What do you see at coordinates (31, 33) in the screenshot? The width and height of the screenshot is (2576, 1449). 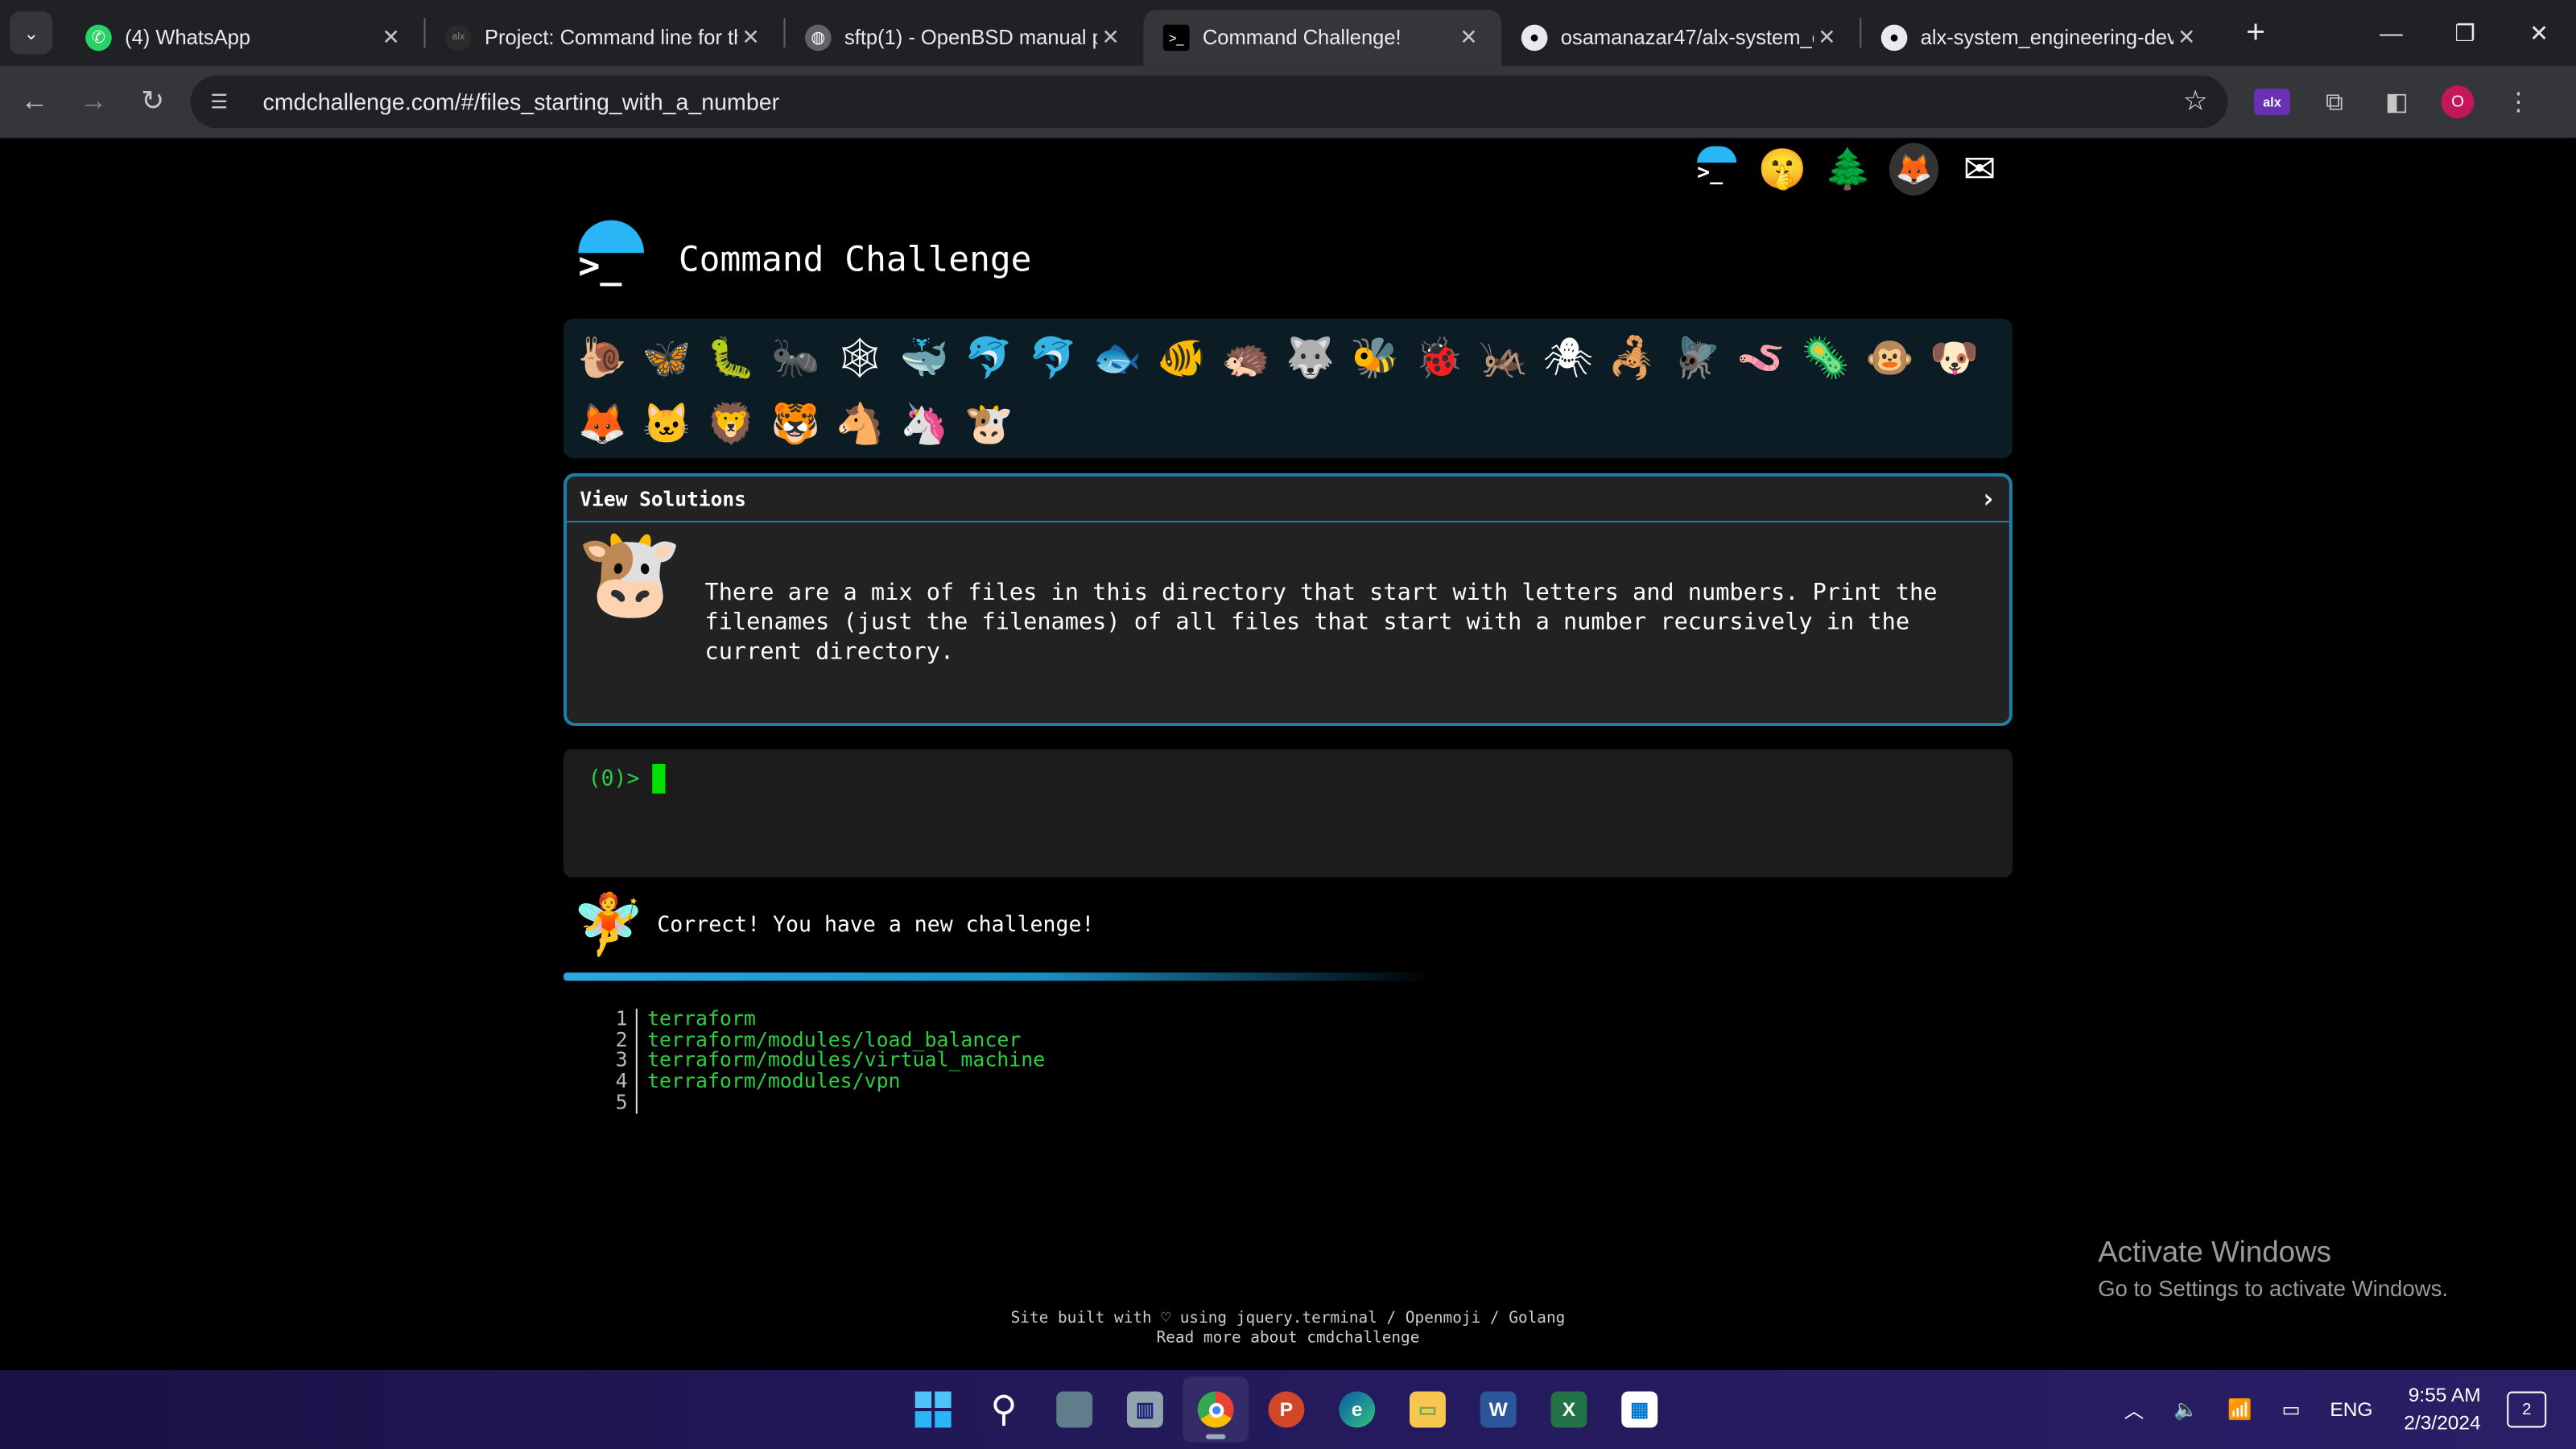 I see `tab-search-dropdown-icon: ⌄` at bounding box center [31, 33].